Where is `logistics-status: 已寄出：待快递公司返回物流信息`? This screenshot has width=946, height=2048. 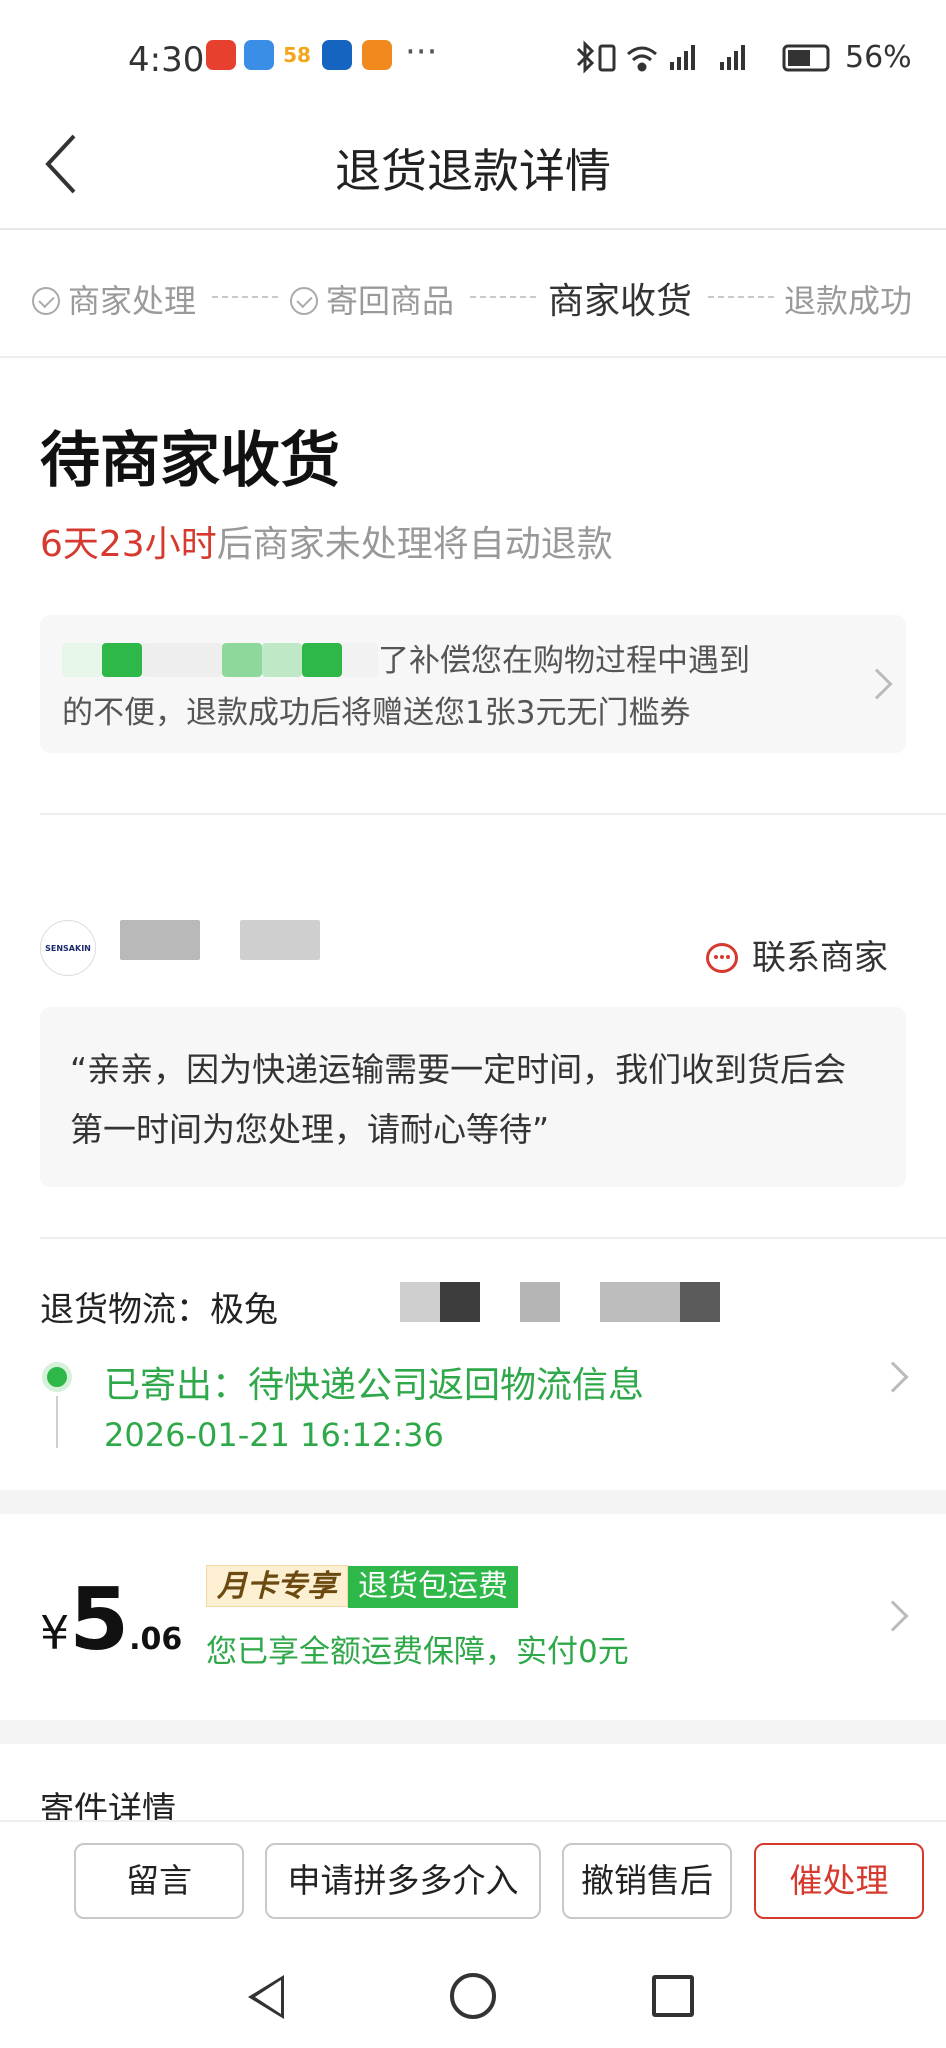 logistics-status: 已寄出：待快递公司返回物流信息 is located at coordinates (374, 1382).